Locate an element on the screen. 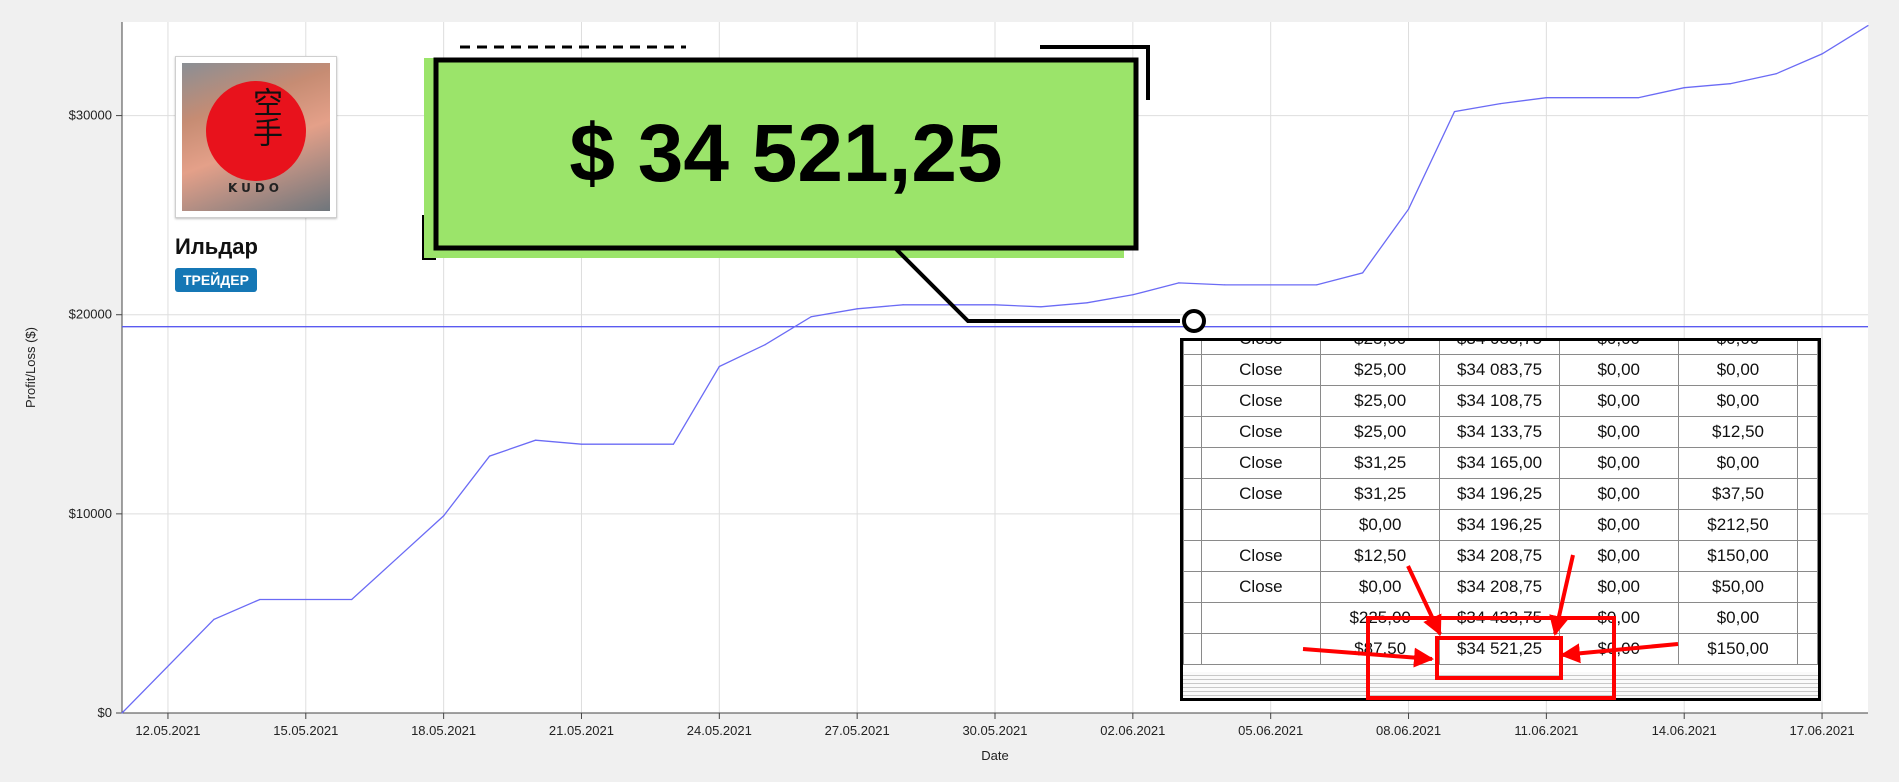  kanji-glyph: 空手 is located at coordinates (264, 117).